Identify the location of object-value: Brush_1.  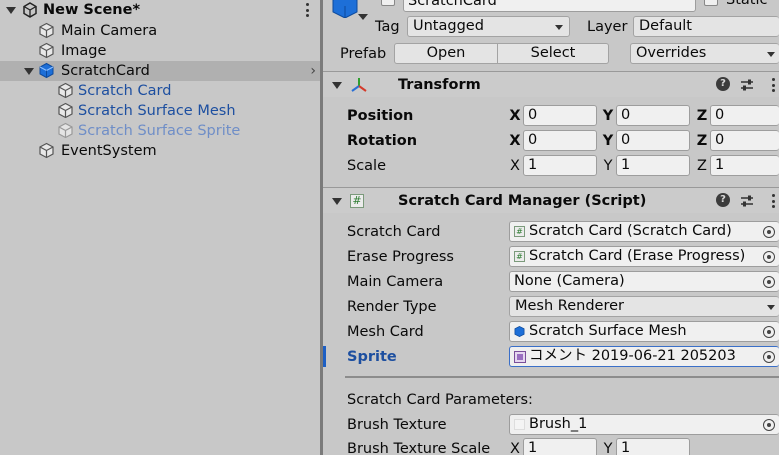
(558, 424).